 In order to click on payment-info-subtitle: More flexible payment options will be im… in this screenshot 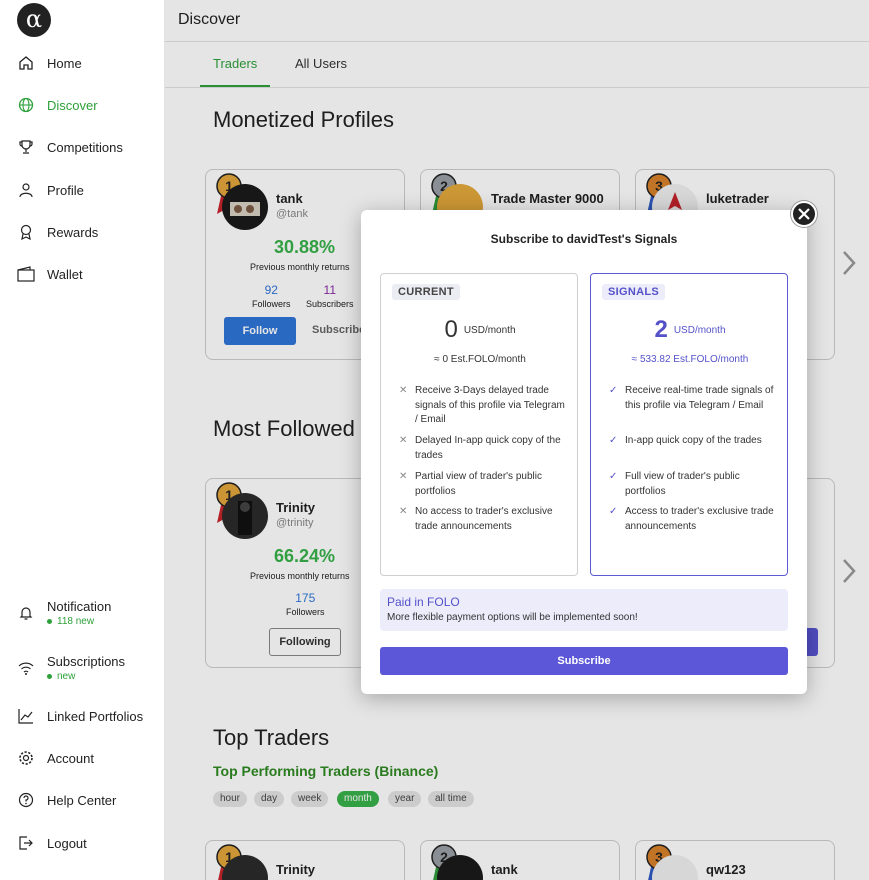, I will do `click(512, 617)`.